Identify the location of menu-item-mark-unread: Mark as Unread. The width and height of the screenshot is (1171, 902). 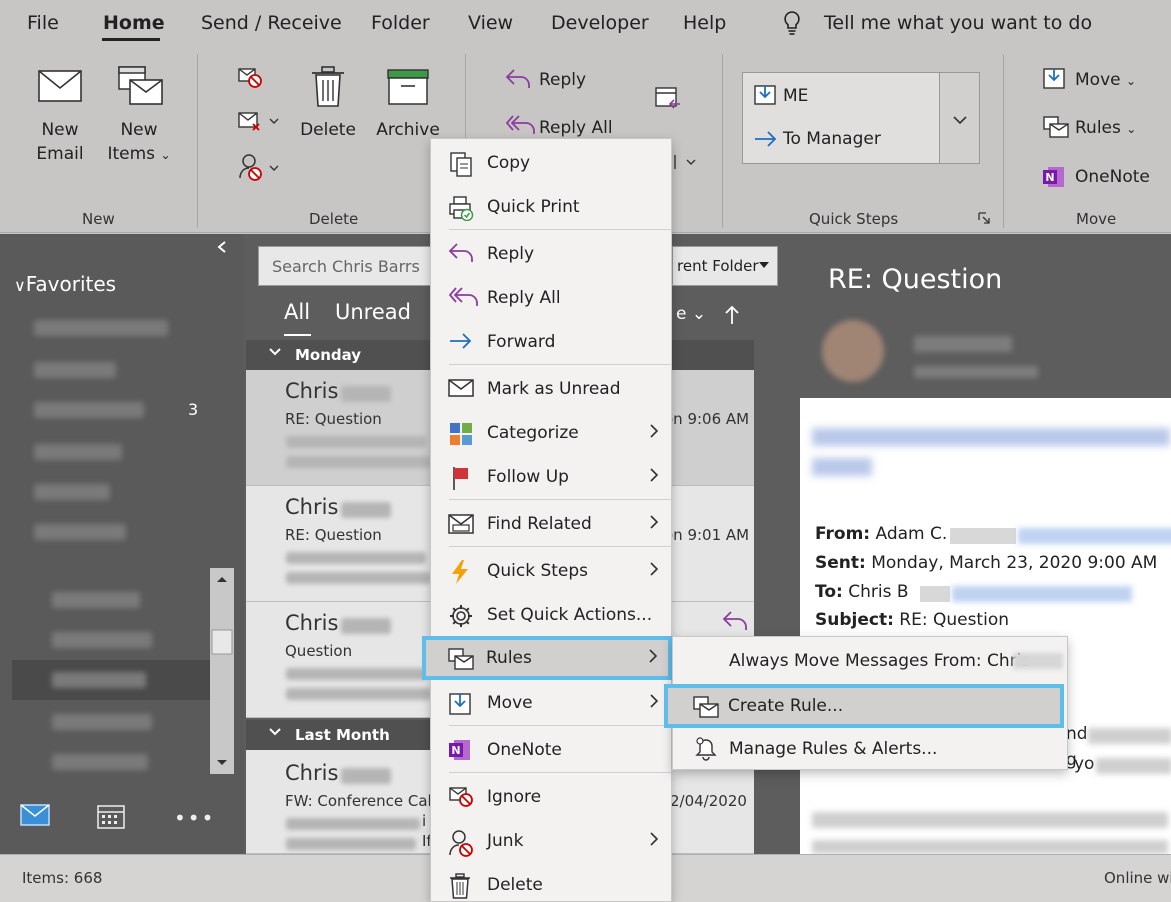
(551, 389).